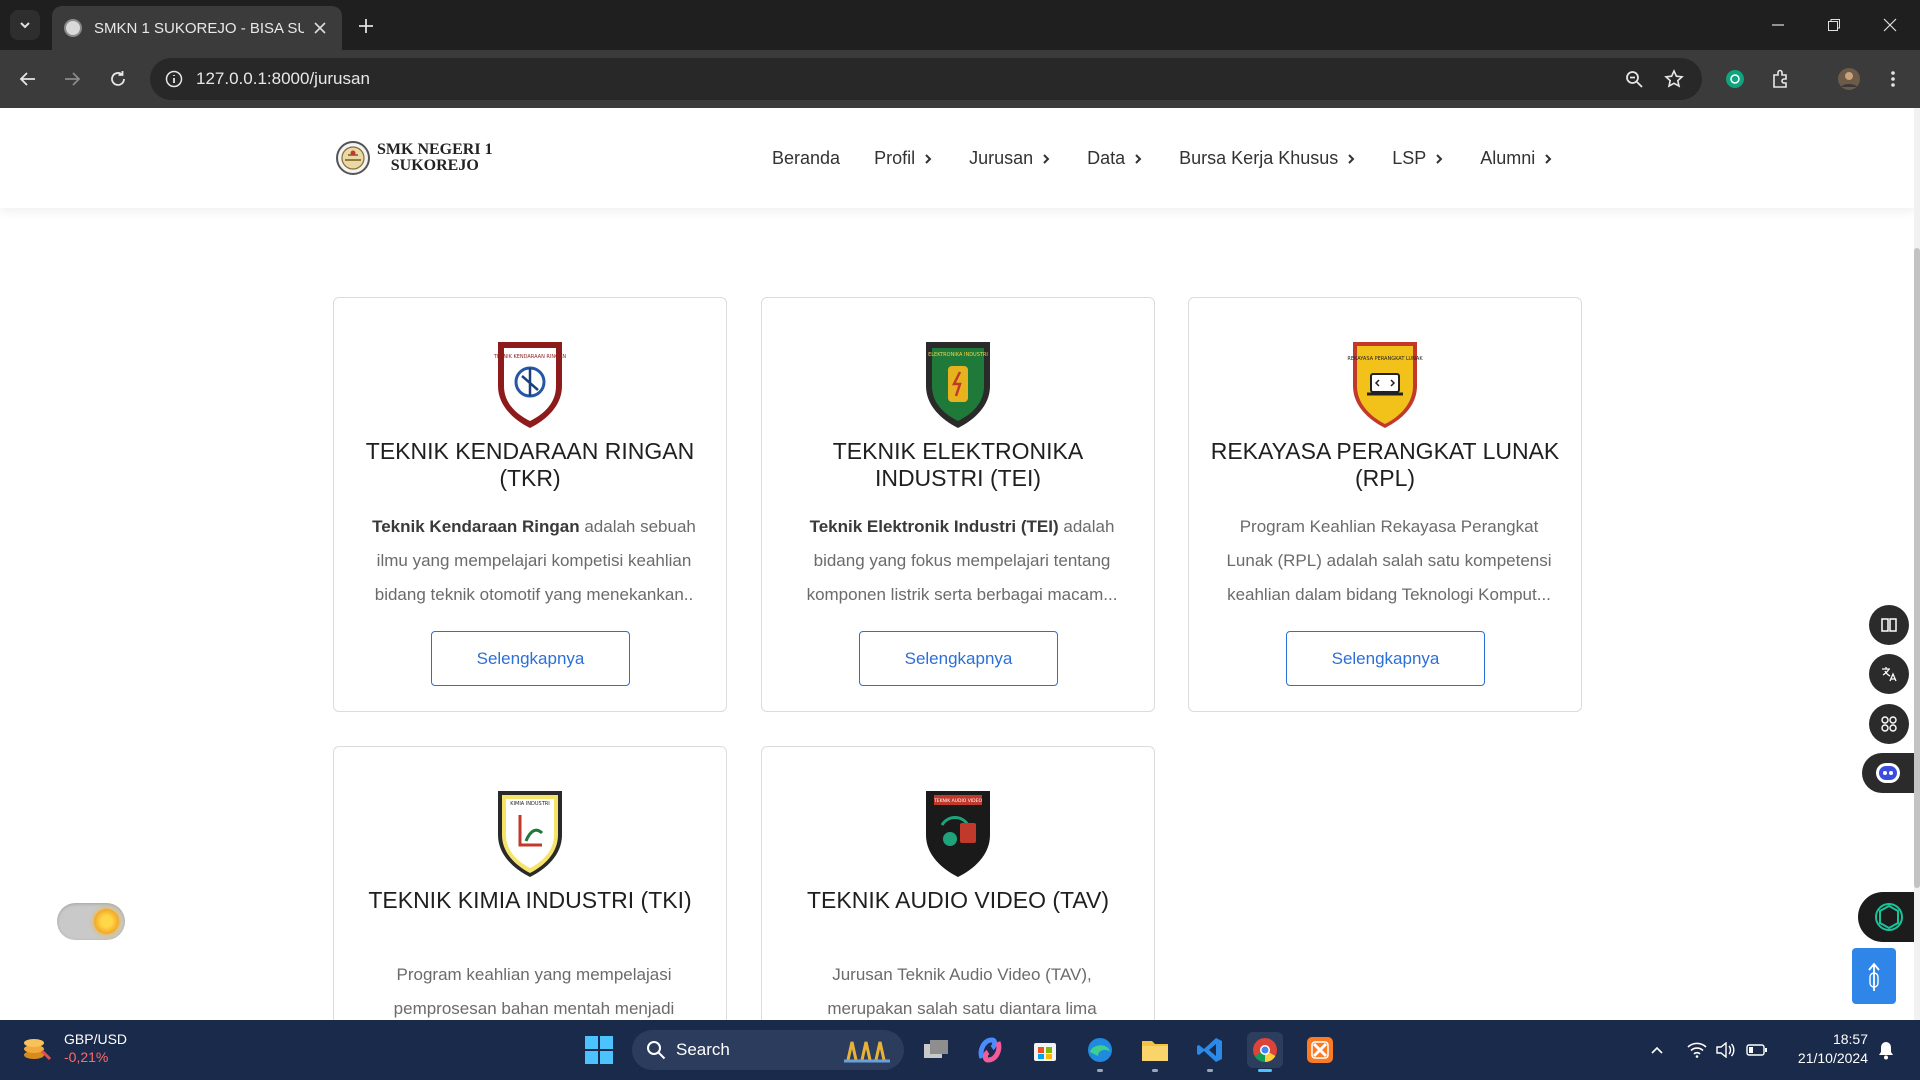  I want to click on ticker-change: -0,21%, so click(86, 1057).